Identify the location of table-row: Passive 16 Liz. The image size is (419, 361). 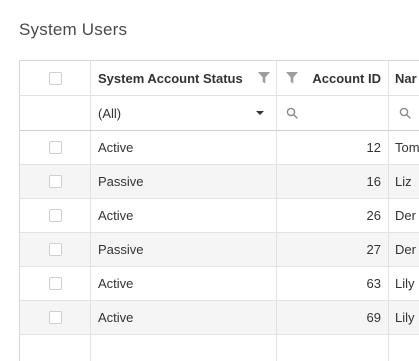
(219, 182).